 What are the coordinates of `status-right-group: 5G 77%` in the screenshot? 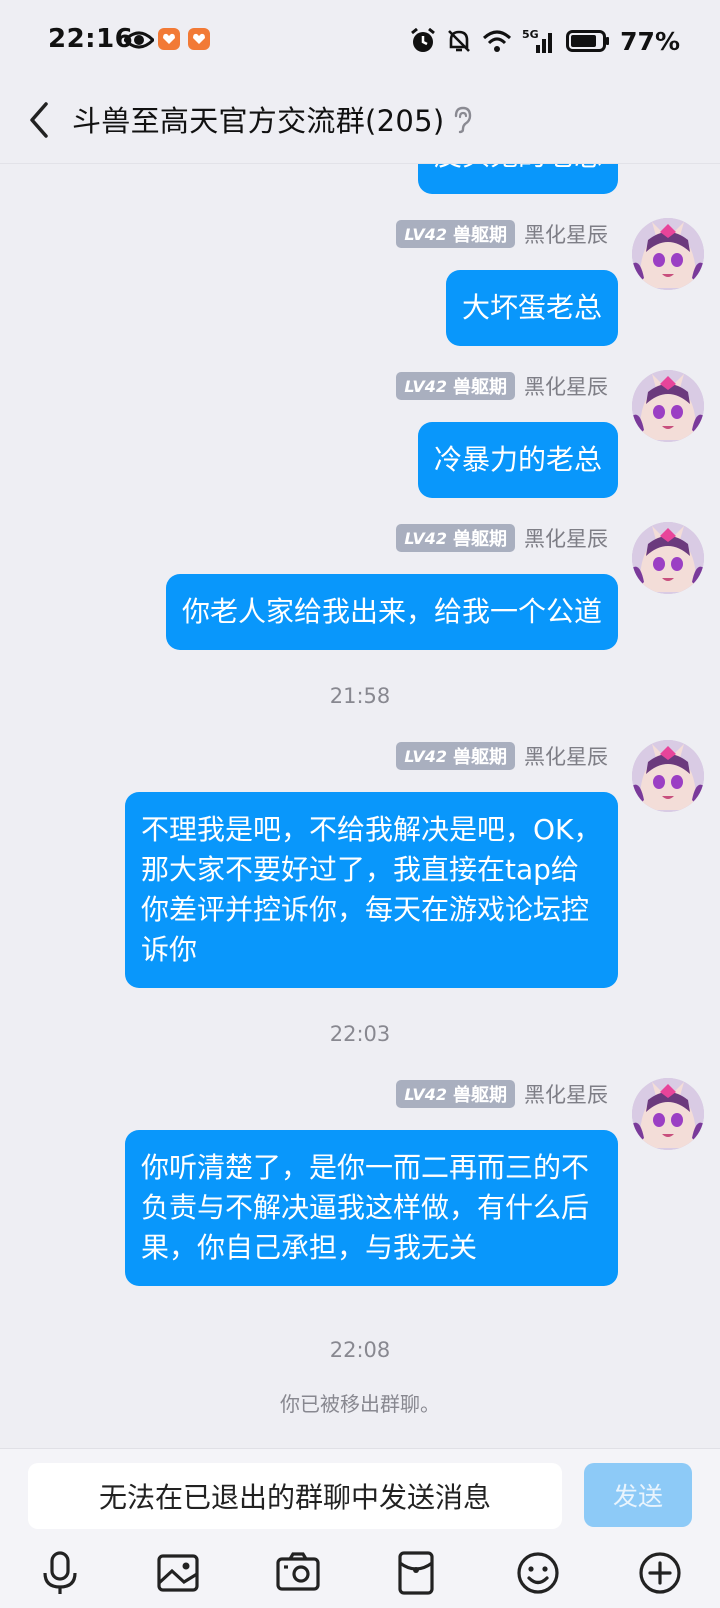 It's located at (545, 41).